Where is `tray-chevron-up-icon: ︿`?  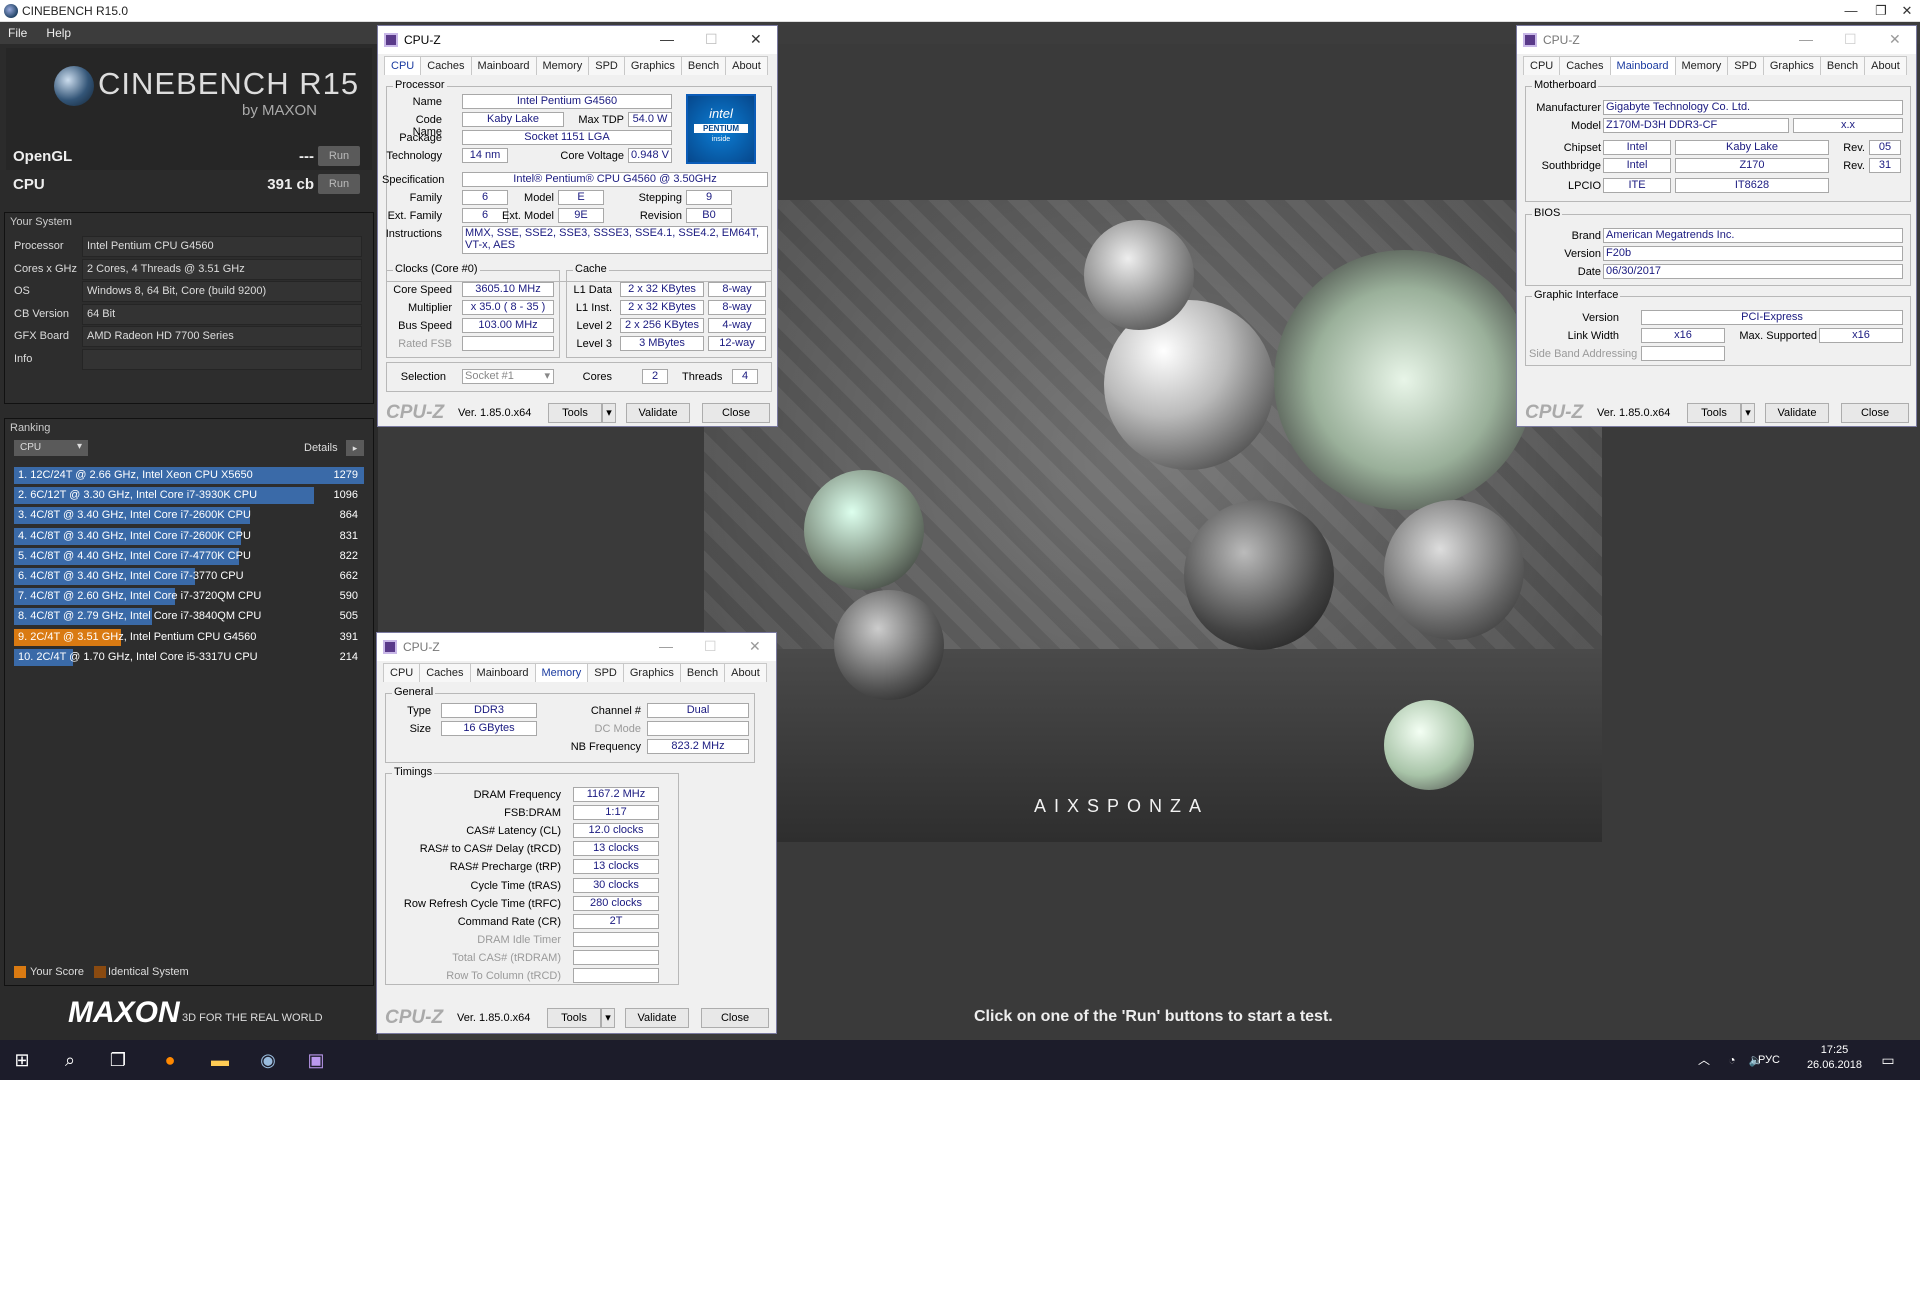
tray-chevron-up-icon: ︿ is located at coordinates (1704, 1060).